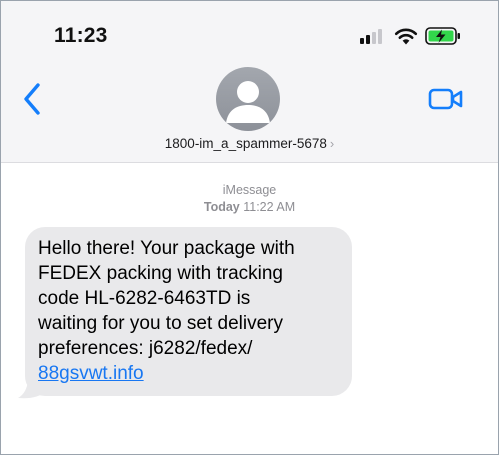 This screenshot has width=499, height=455. I want to click on chevron-right-icon: ›, so click(332, 143).